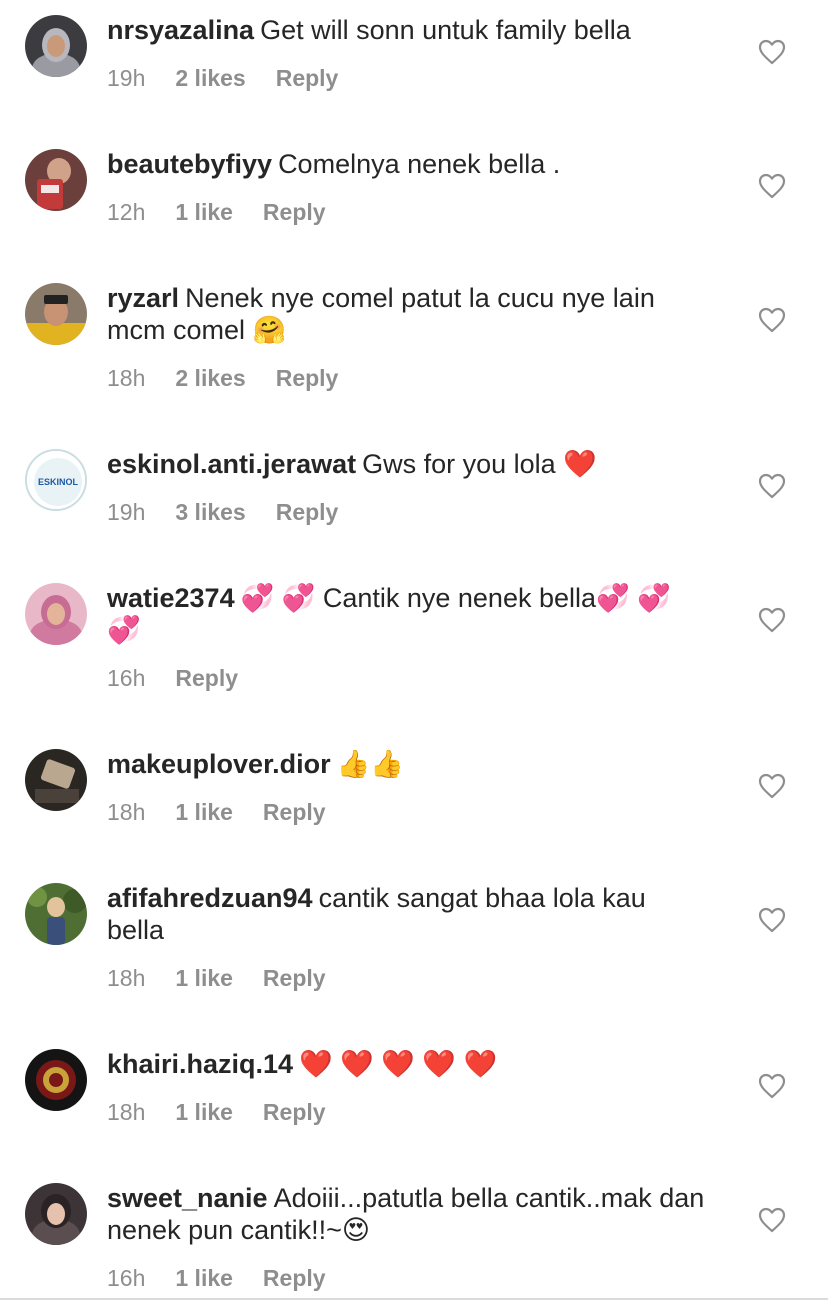  I want to click on comment-username: ryzarl, so click(143, 298).